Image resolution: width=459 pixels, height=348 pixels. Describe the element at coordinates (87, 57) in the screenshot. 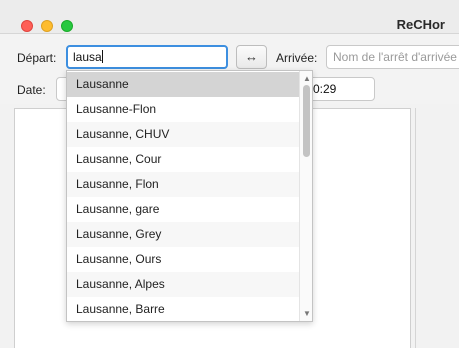

I see `depart-input-value: lausa` at that location.